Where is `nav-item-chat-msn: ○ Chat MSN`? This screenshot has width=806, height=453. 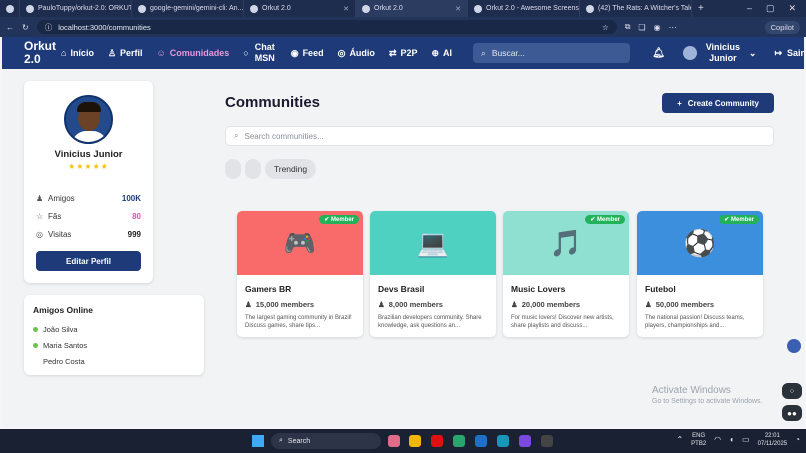
nav-item-chat-msn: ○ Chat MSN is located at coordinates (259, 53).